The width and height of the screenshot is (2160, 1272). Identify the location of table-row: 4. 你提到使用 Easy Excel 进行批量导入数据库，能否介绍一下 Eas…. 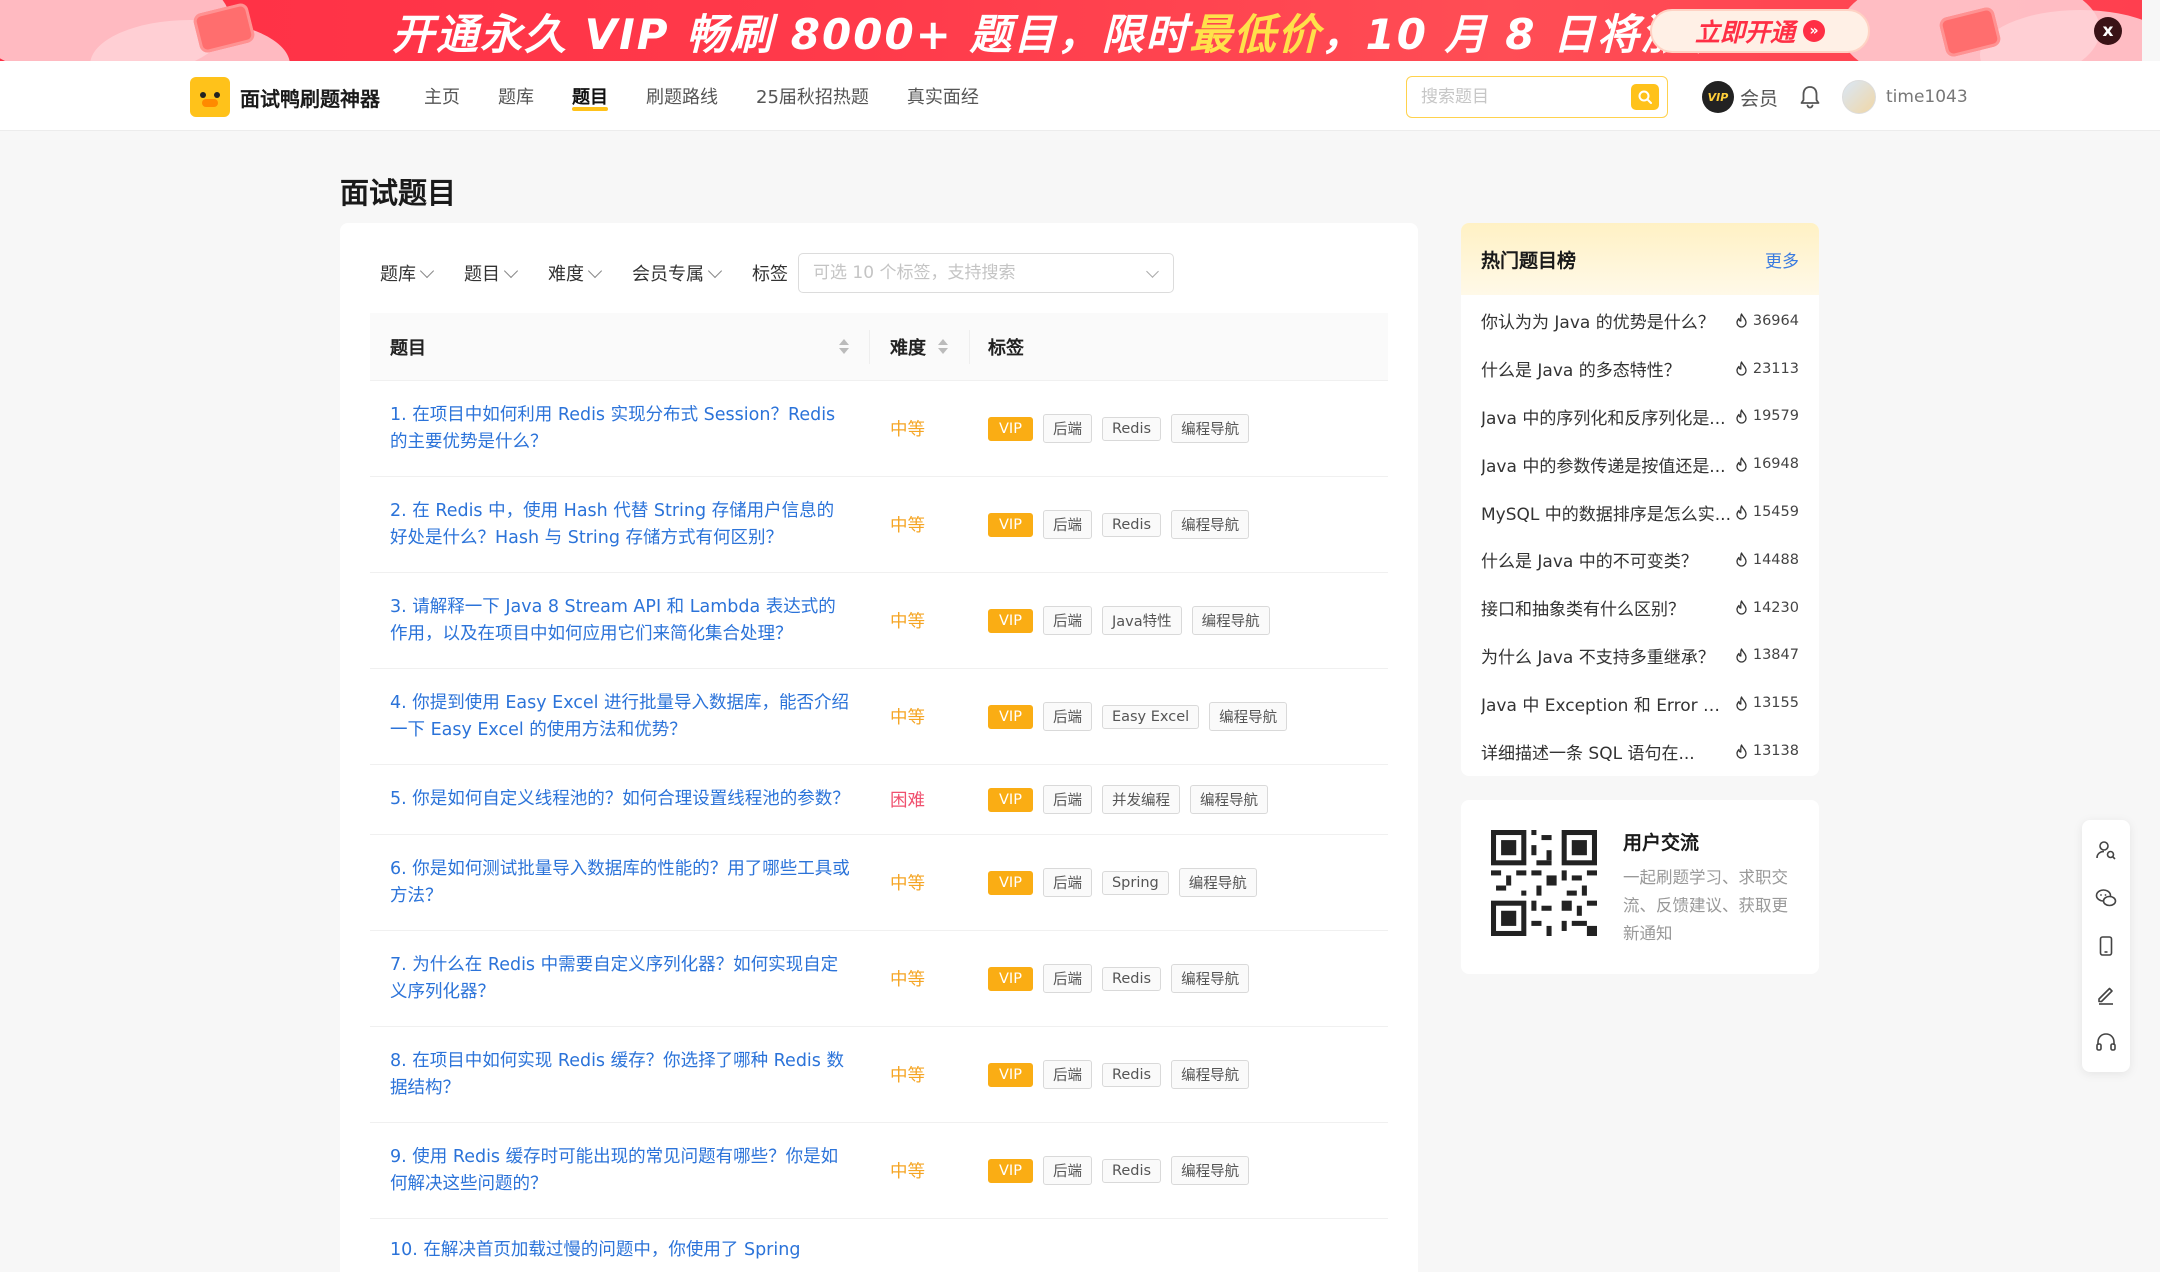
(879, 717).